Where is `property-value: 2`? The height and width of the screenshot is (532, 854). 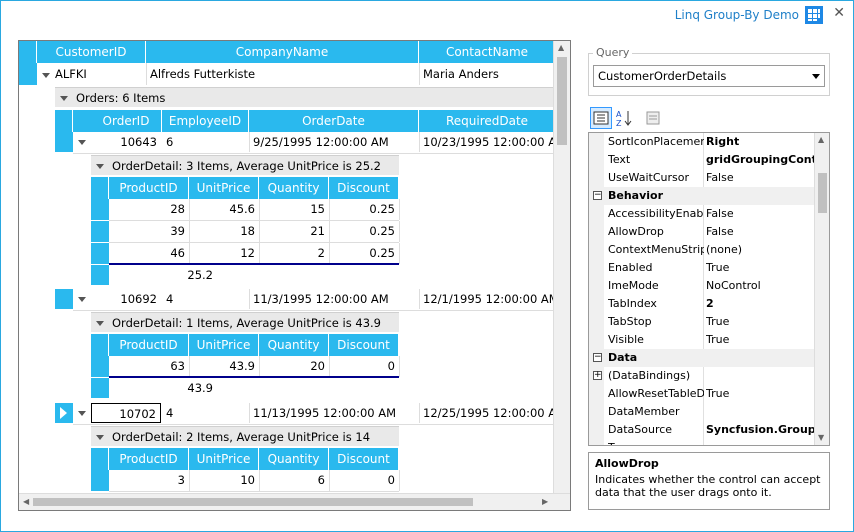 property-value: 2 is located at coordinates (761, 304).